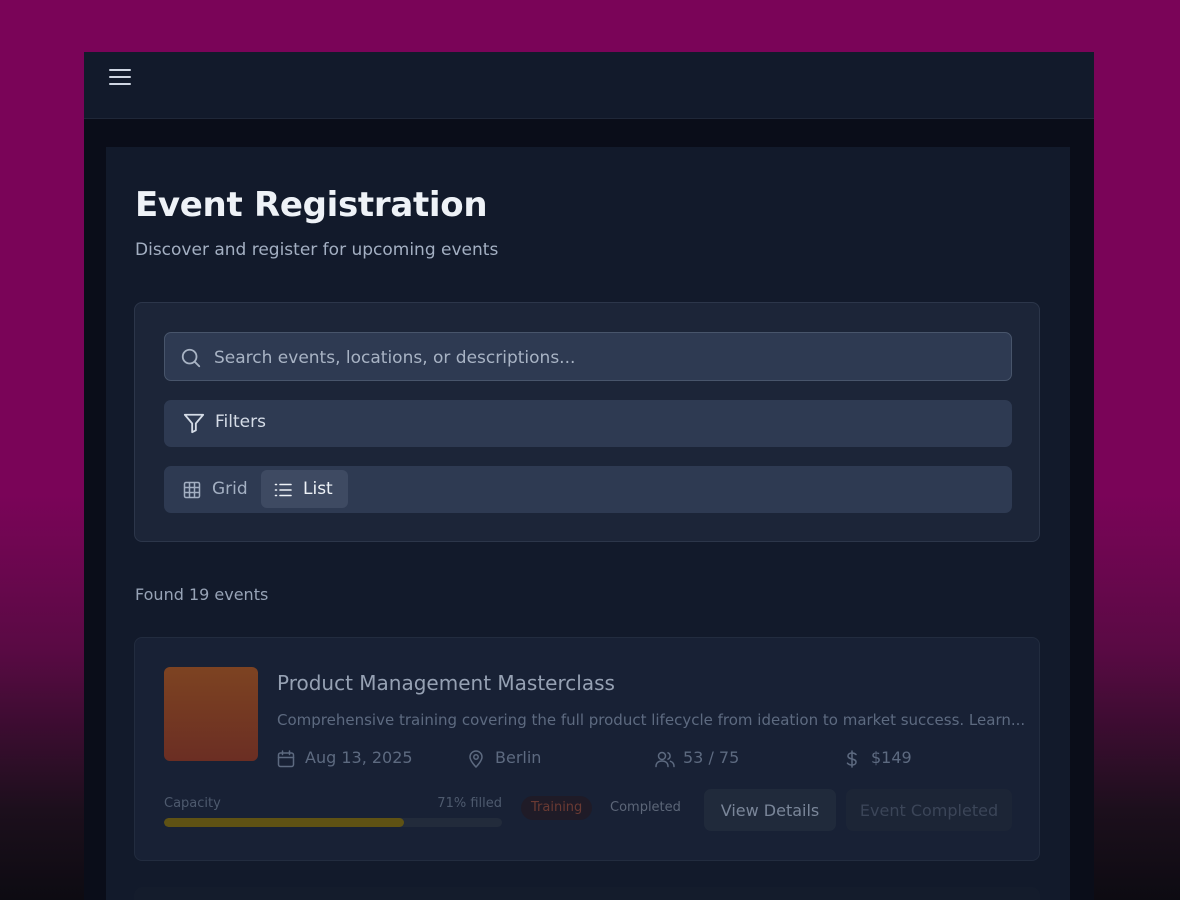 The height and width of the screenshot is (900, 1180). Describe the element at coordinates (120, 78) in the screenshot. I see `menu-icon` at that location.